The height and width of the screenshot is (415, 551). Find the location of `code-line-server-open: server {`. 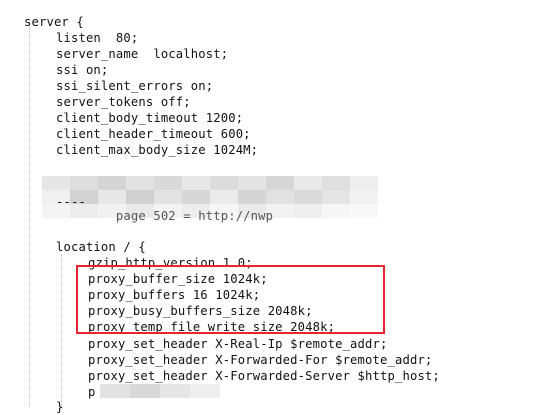

code-line-server-open: server { is located at coordinates (54, 22).